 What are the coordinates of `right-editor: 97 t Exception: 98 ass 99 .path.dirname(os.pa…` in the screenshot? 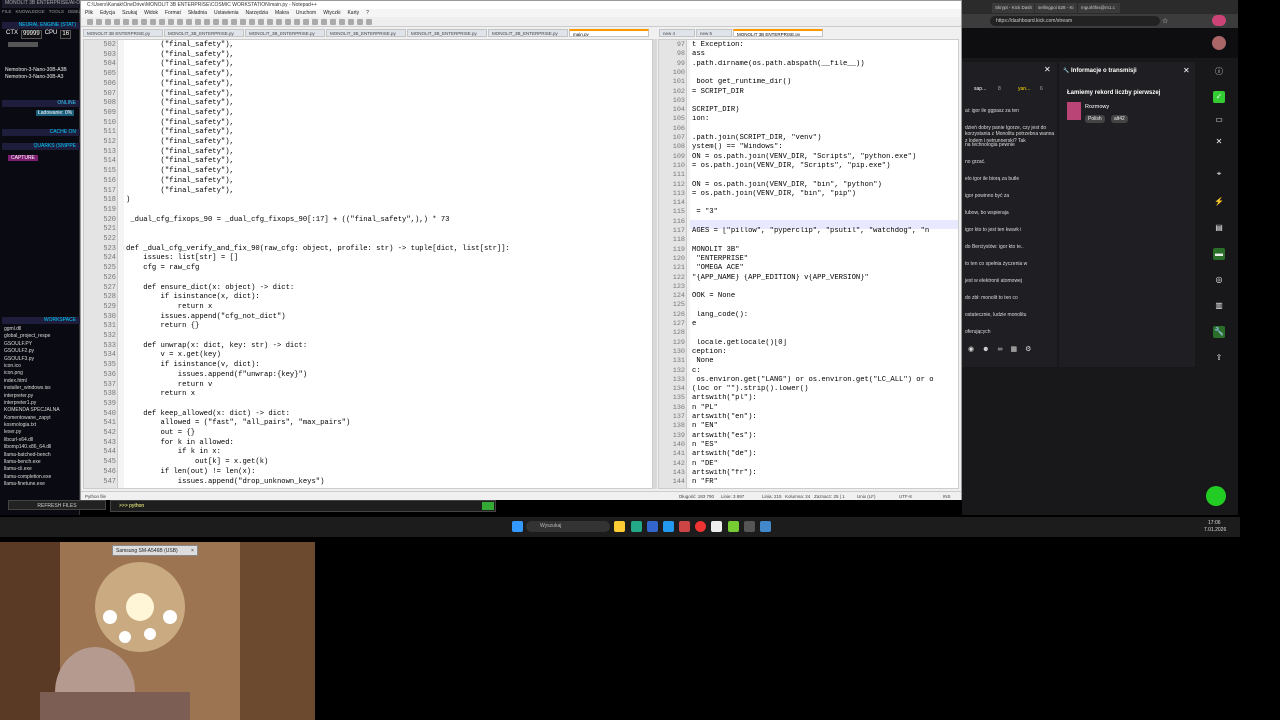 It's located at (808, 264).